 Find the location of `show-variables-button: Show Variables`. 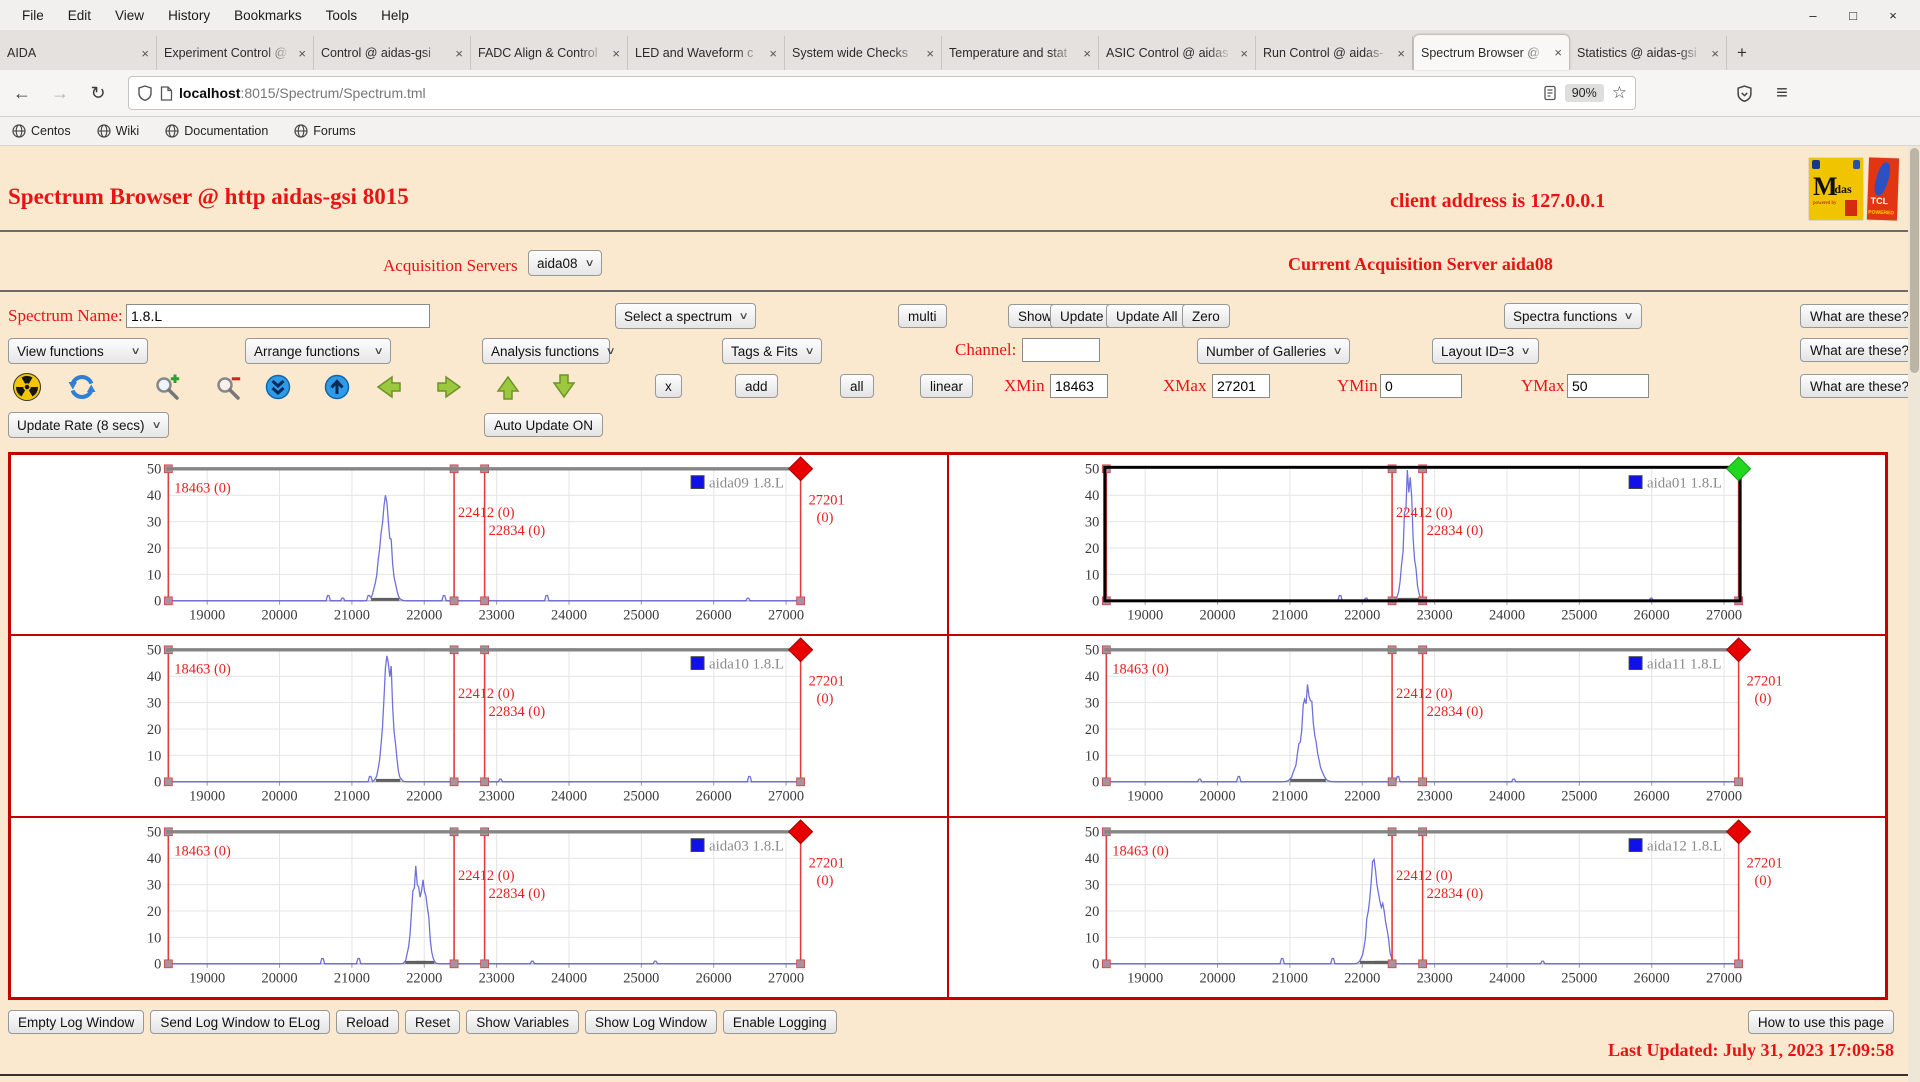

show-variables-button: Show Variables is located at coordinates (523, 1022).